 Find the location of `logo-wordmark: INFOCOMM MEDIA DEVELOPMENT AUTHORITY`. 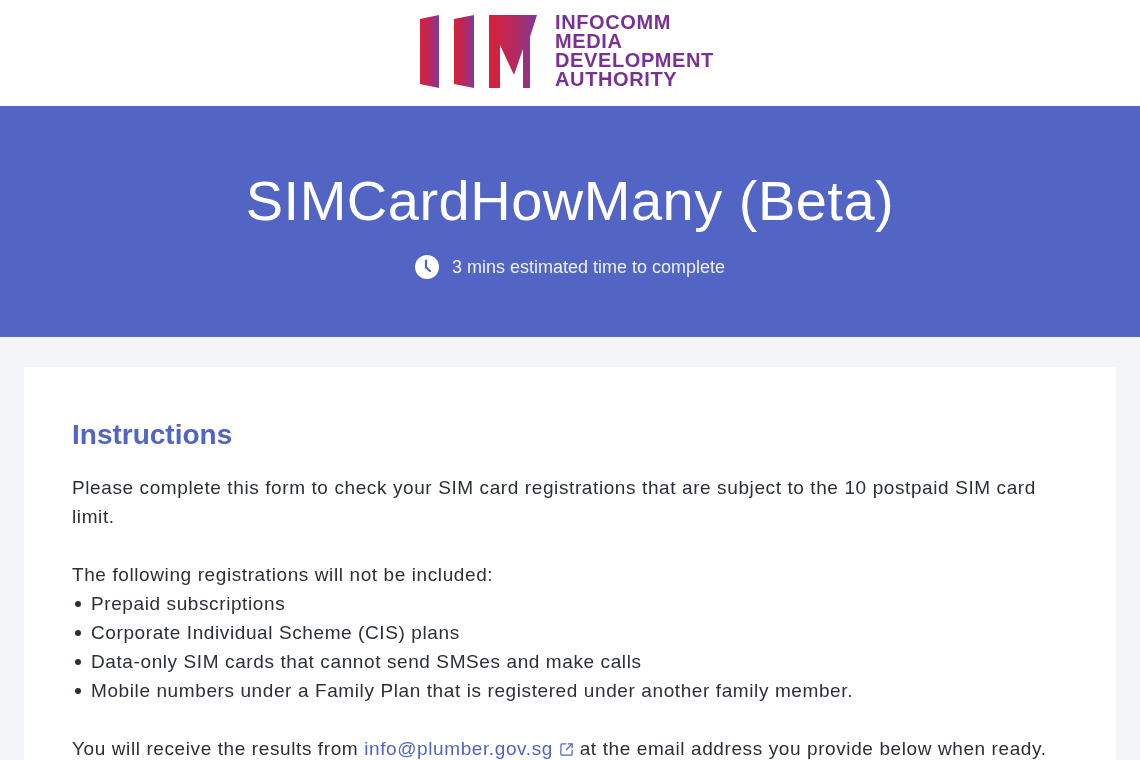

logo-wordmark: INFOCOMM MEDIA DEVELOPMENT AUTHORITY is located at coordinates (634, 51).